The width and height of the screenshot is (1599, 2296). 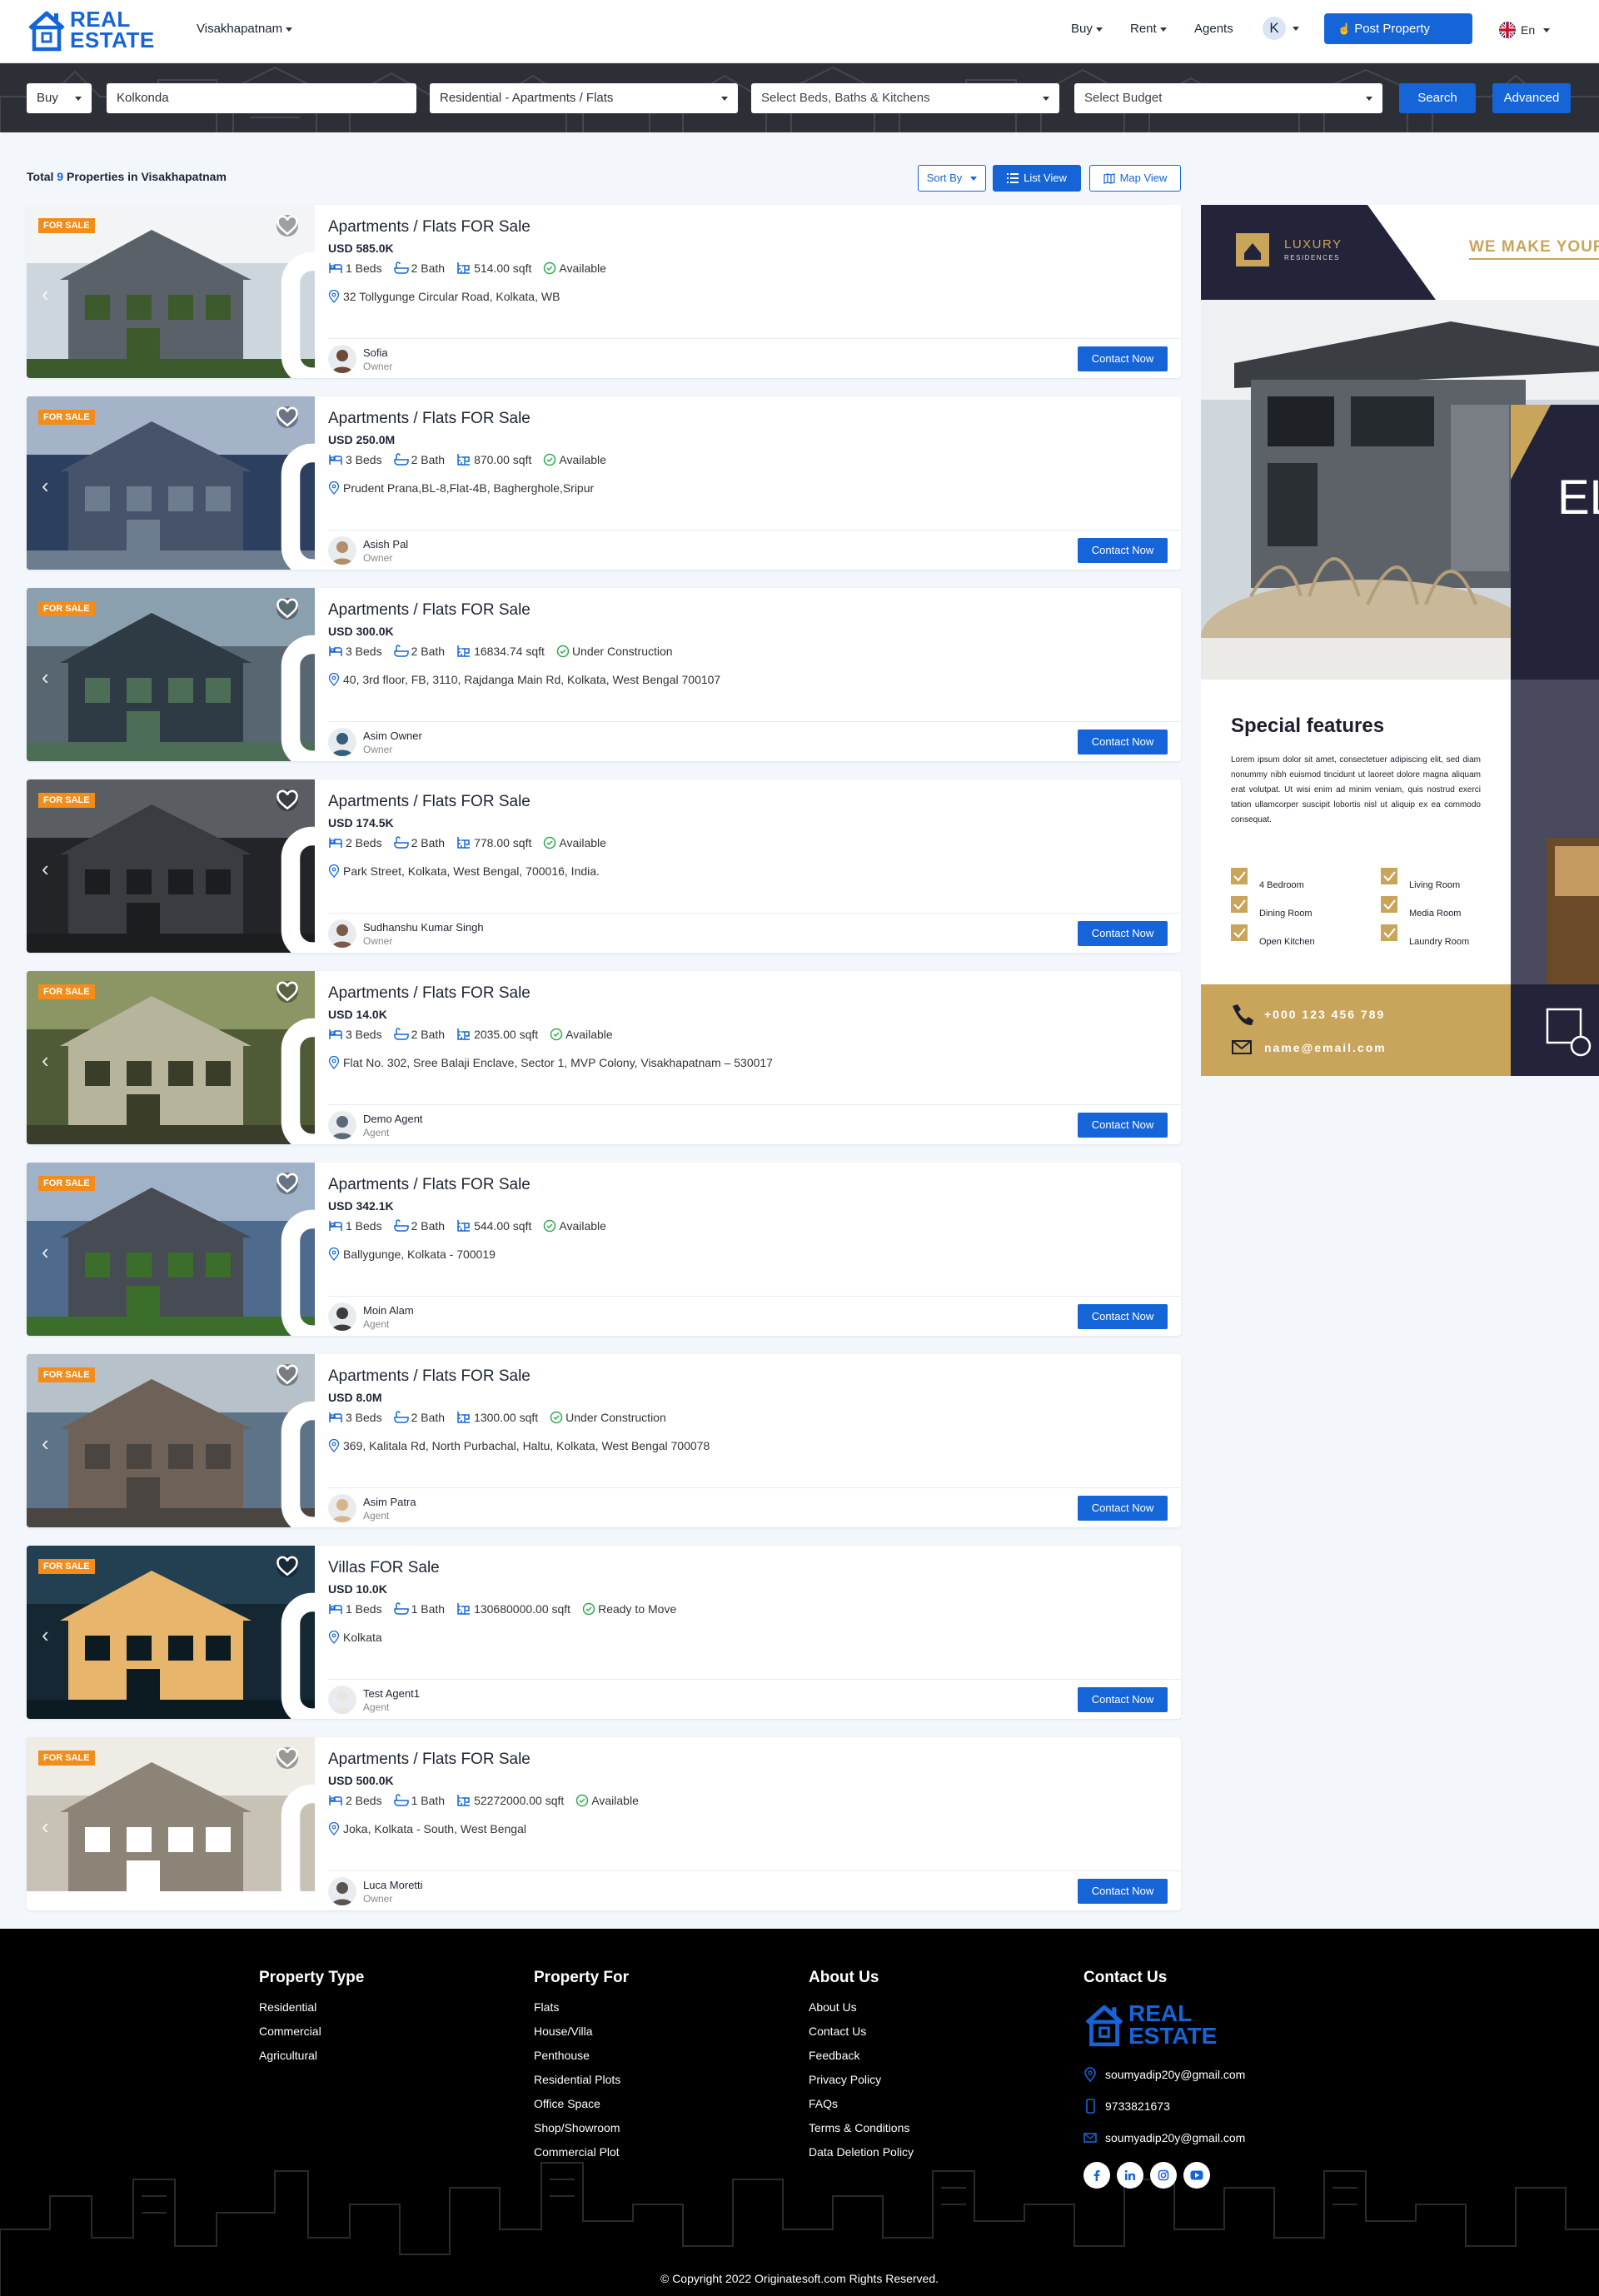 What do you see at coordinates (171, 675) in the screenshot?
I see `property-photo: FOR SALE 19 ‹ ›` at bounding box center [171, 675].